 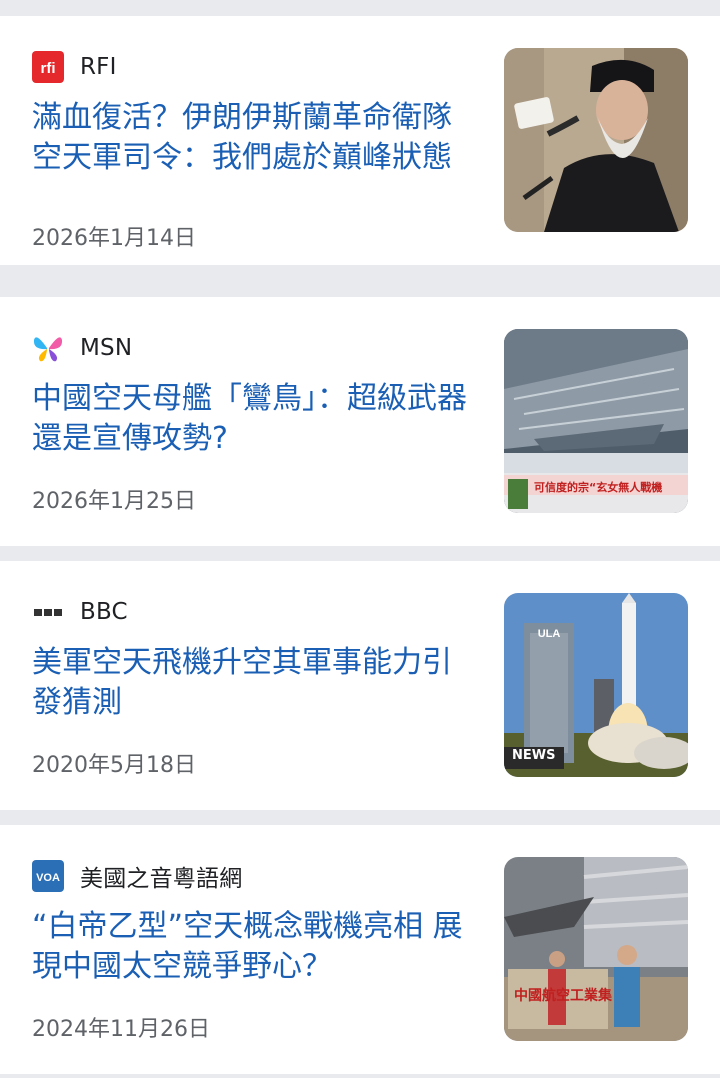 I want to click on svg-text: ULA, so click(x=549, y=634).